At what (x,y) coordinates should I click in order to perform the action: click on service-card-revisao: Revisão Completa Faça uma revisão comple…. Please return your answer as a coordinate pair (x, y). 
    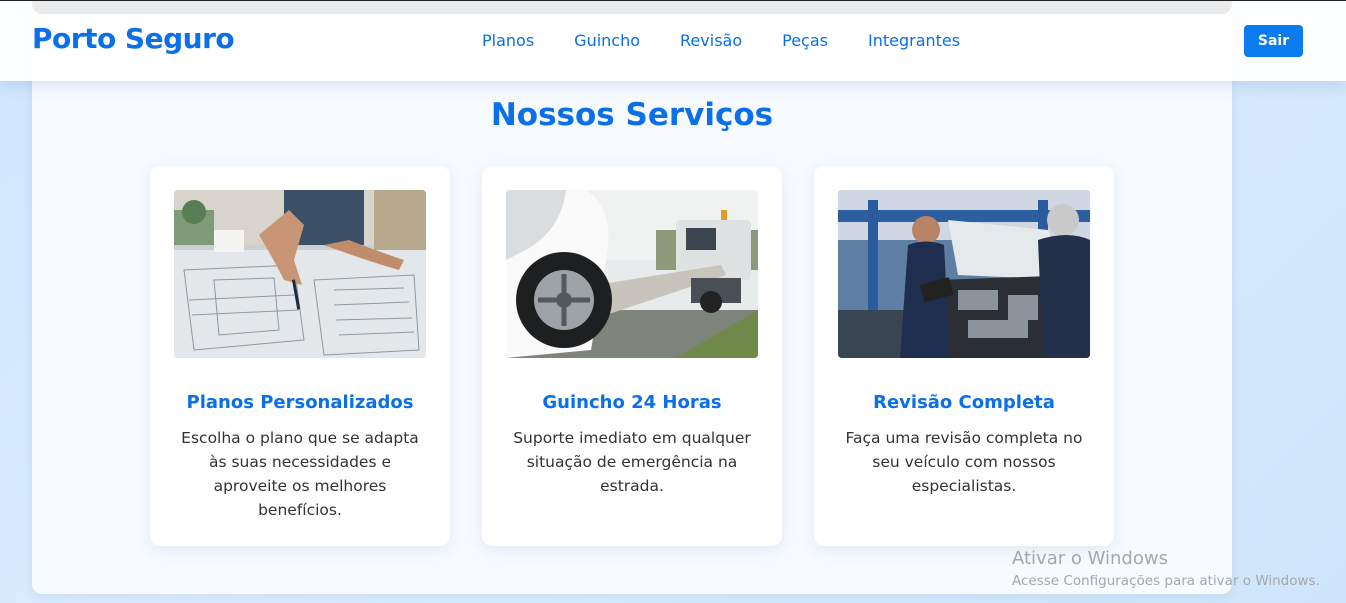
    Looking at the image, I should click on (964, 356).